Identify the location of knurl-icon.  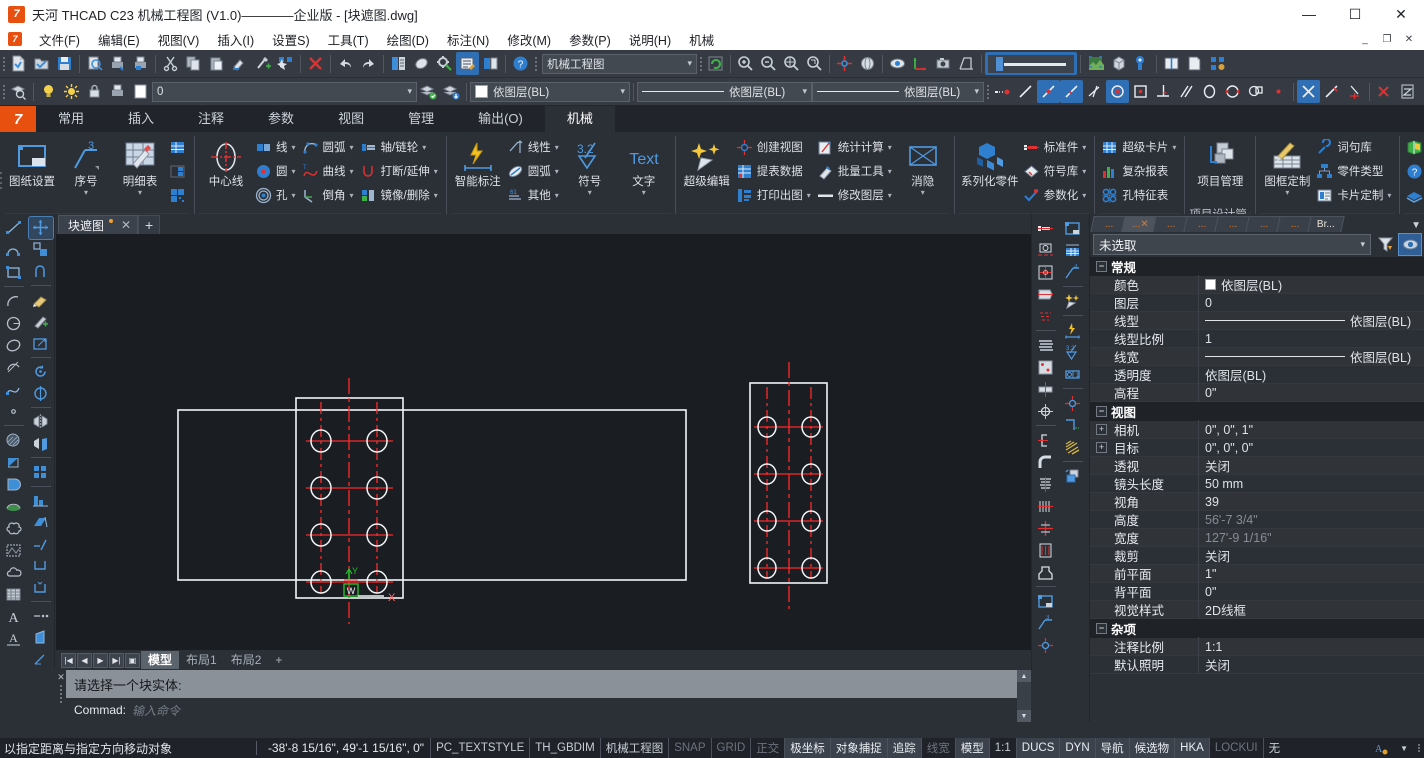
(1046, 506).